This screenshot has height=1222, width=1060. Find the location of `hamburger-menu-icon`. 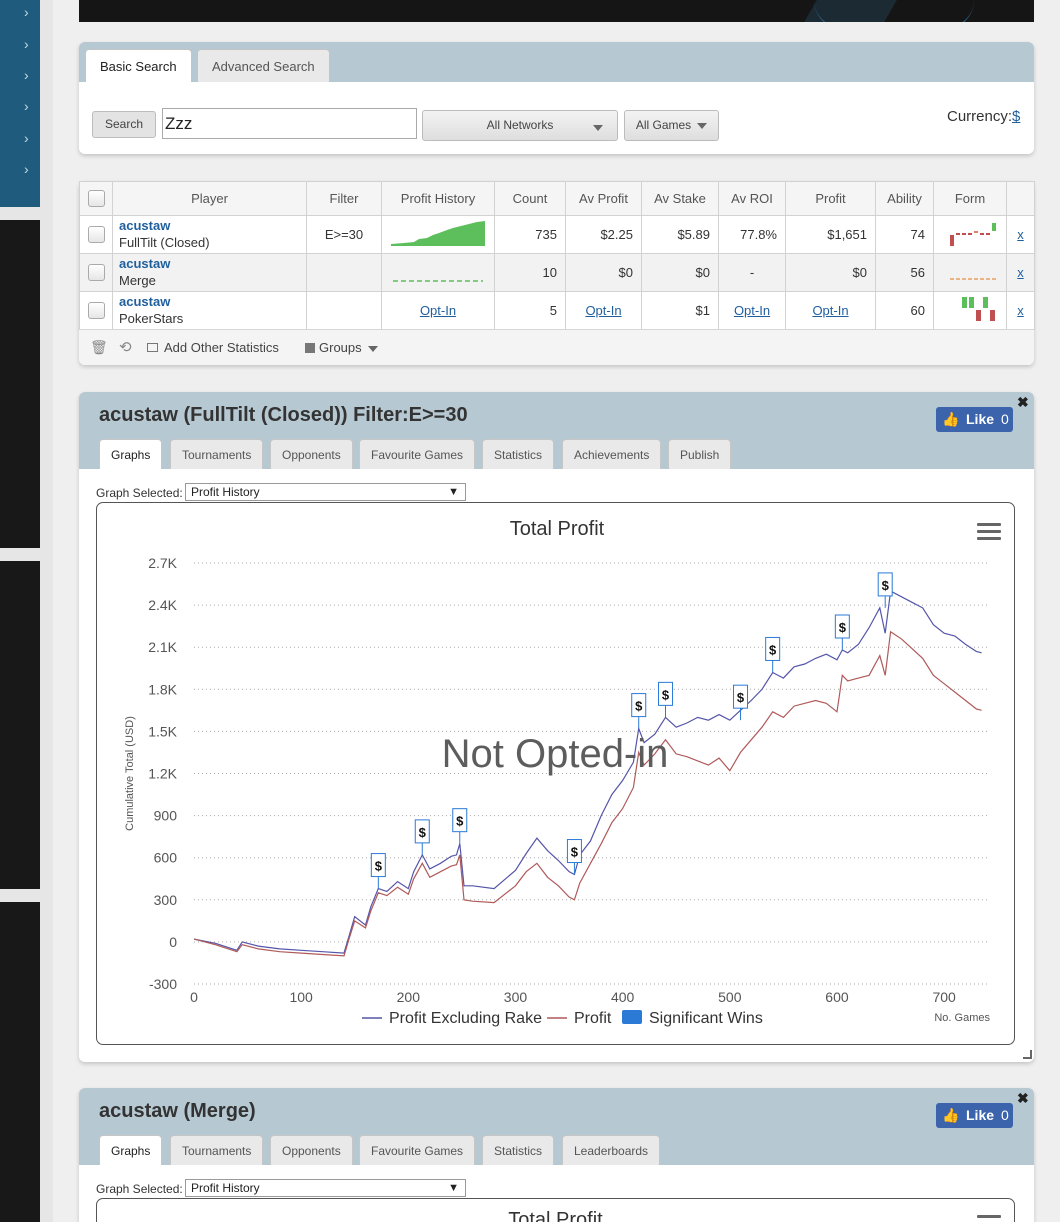

hamburger-menu-icon is located at coordinates (989, 1218).